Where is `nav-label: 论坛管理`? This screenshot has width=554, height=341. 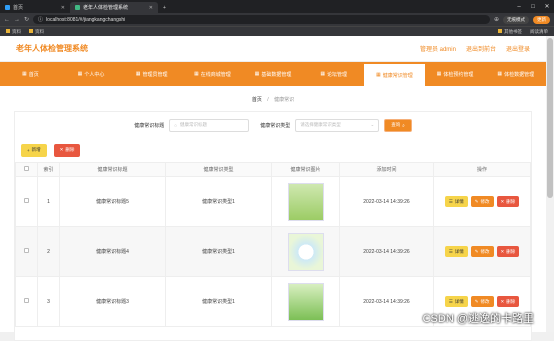
nav-label: 论坛管理 is located at coordinates (337, 74).